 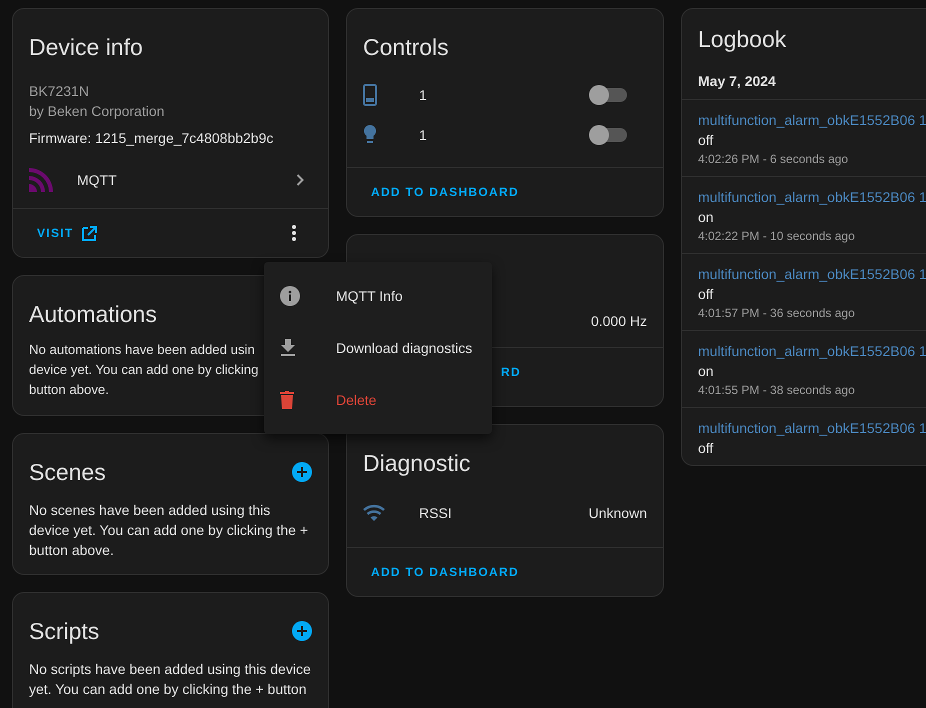 What do you see at coordinates (776, 390) in the screenshot?
I see `log-time: 4:01:55 PM - 38 seconds ago` at bounding box center [776, 390].